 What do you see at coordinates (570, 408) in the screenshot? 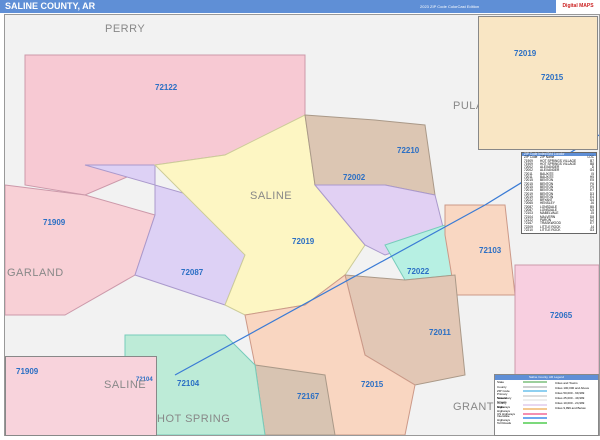
I see `legend-city-class: Cities 9,999 and Below` at bounding box center [570, 408].